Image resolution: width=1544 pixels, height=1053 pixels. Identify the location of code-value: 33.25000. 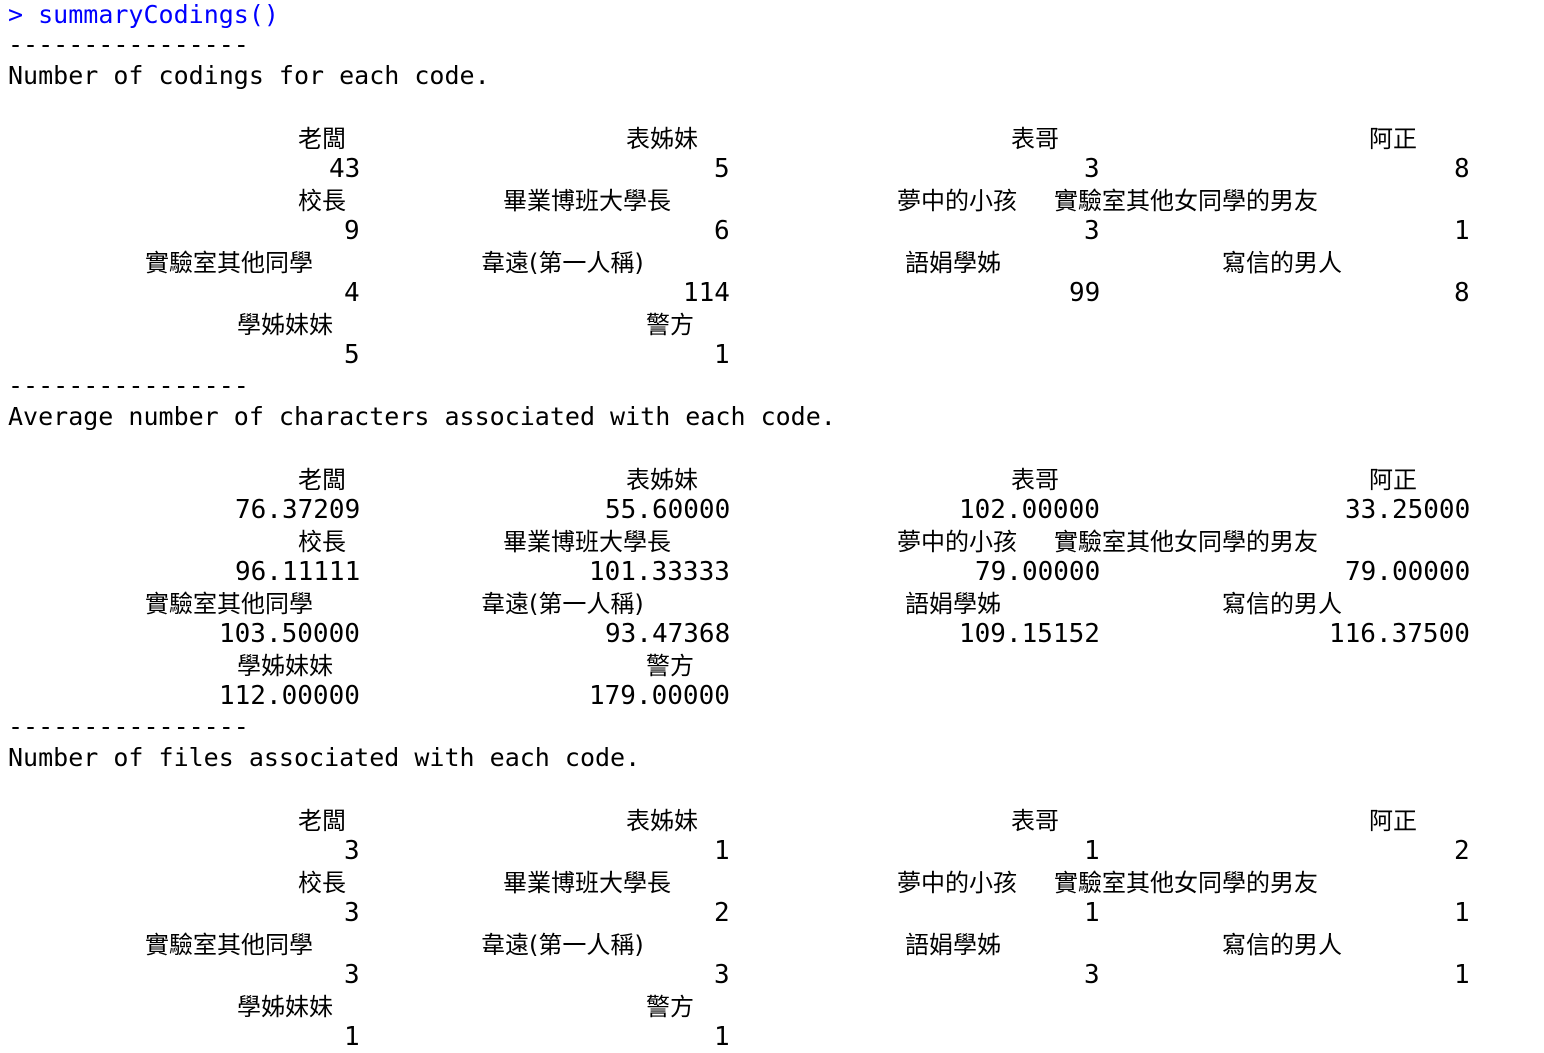
(1408, 510).